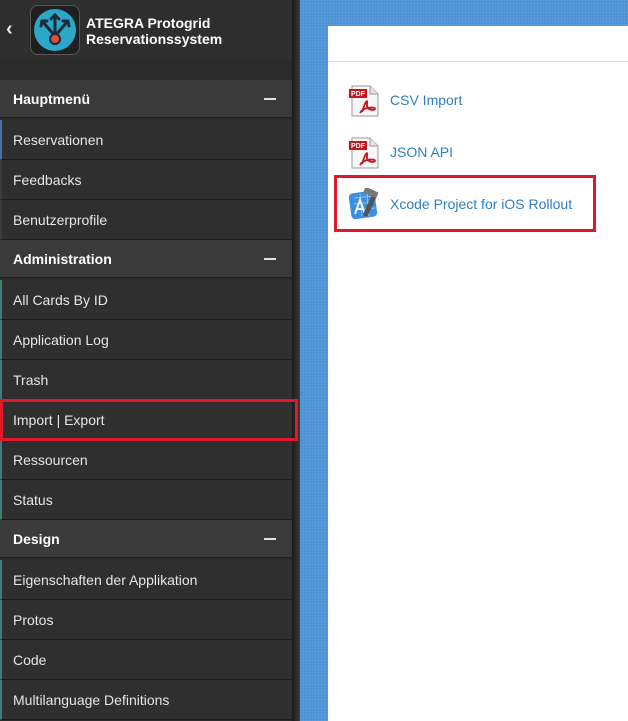  Describe the element at coordinates (61, 340) in the screenshot. I see `sidebar-item-label: Application Log` at that location.